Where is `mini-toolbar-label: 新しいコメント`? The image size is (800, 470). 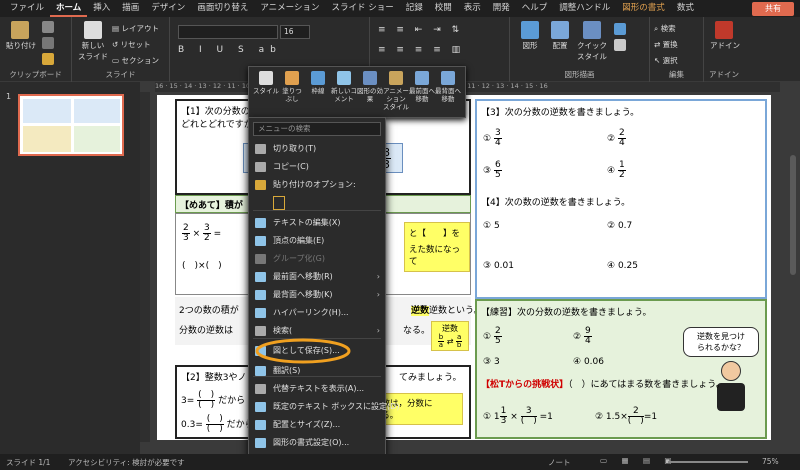 mini-toolbar-label: 新しいコメント is located at coordinates (344, 95).